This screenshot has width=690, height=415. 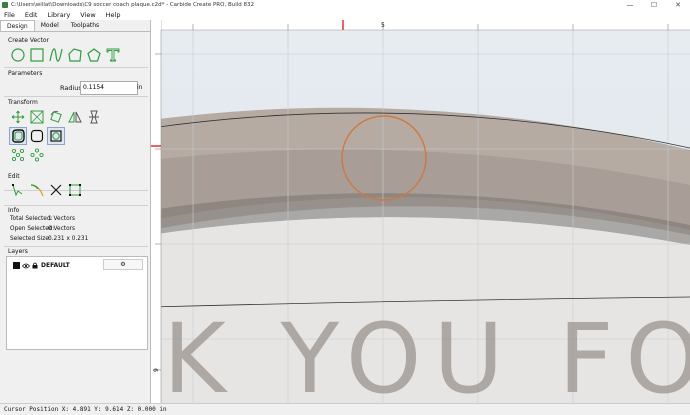 I want to click on transform-tools-row2, so click(x=38, y=136).